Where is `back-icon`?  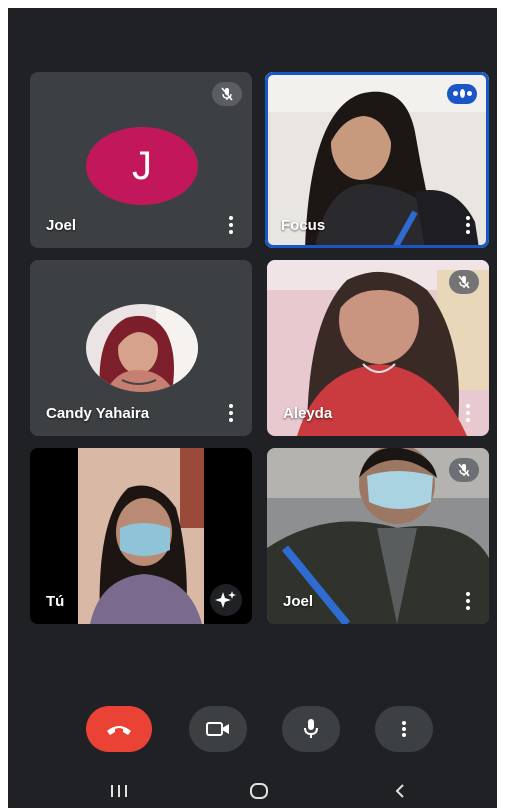
back-icon is located at coordinates (400, 793).